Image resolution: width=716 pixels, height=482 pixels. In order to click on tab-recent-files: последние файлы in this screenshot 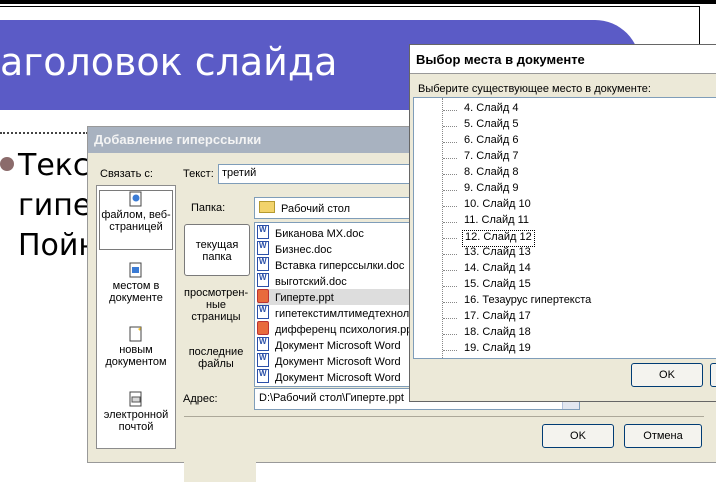, I will do `click(216, 358)`.